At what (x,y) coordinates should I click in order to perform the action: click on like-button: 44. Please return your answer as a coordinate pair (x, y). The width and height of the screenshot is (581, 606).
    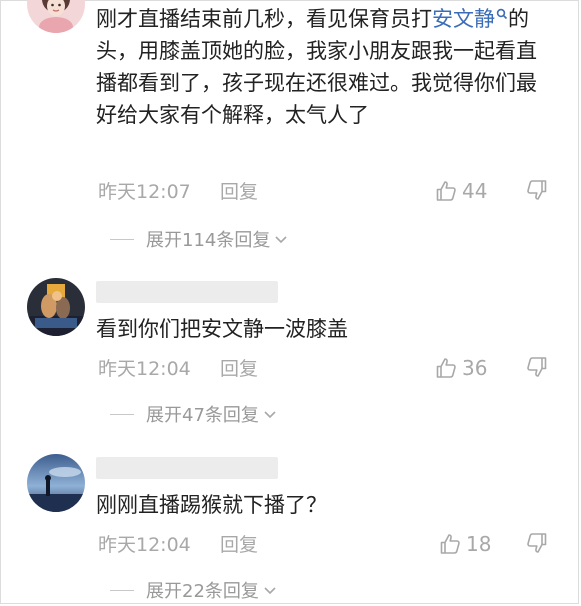
    Looking at the image, I should click on (460, 191).